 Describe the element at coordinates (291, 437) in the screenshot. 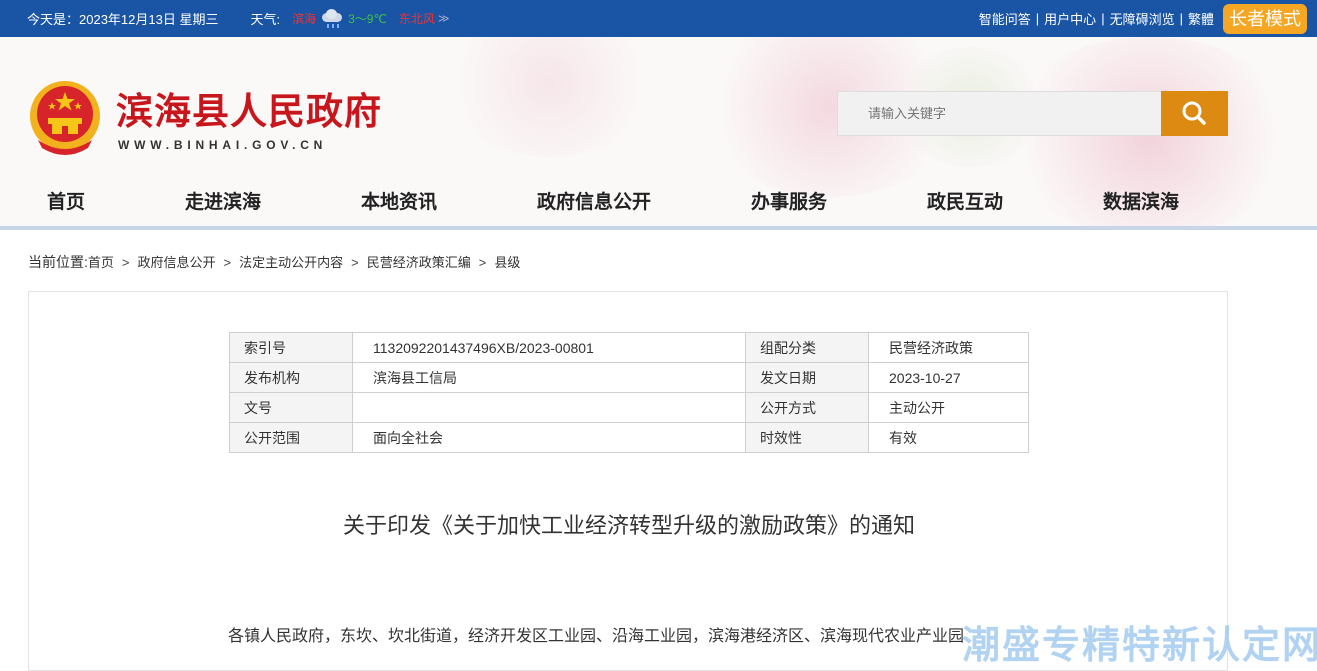

I see `disclosure-scope-label: 公开范围` at that location.